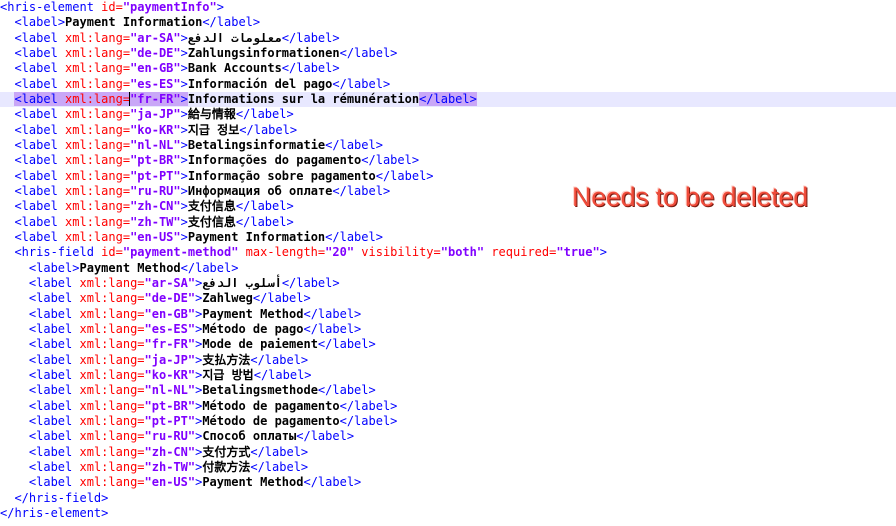  I want to click on label-text: Способ оплаты, so click(249, 436).